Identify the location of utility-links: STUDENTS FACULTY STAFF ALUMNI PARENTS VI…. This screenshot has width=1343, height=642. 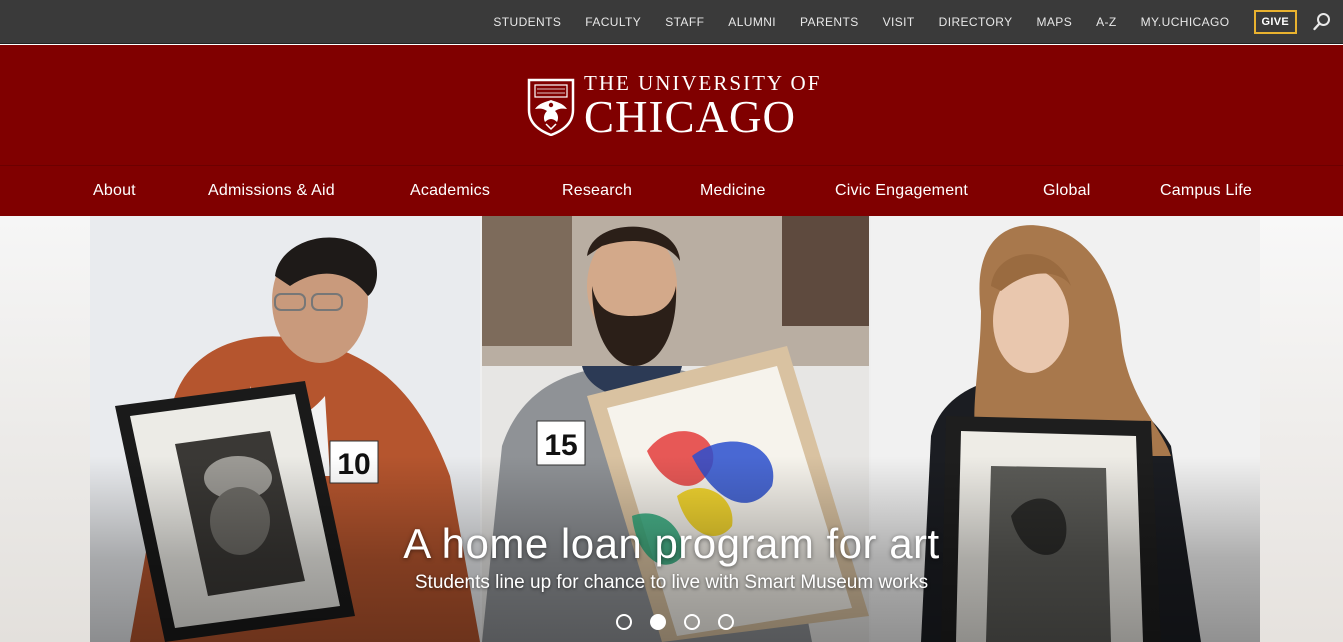
(918, 22).